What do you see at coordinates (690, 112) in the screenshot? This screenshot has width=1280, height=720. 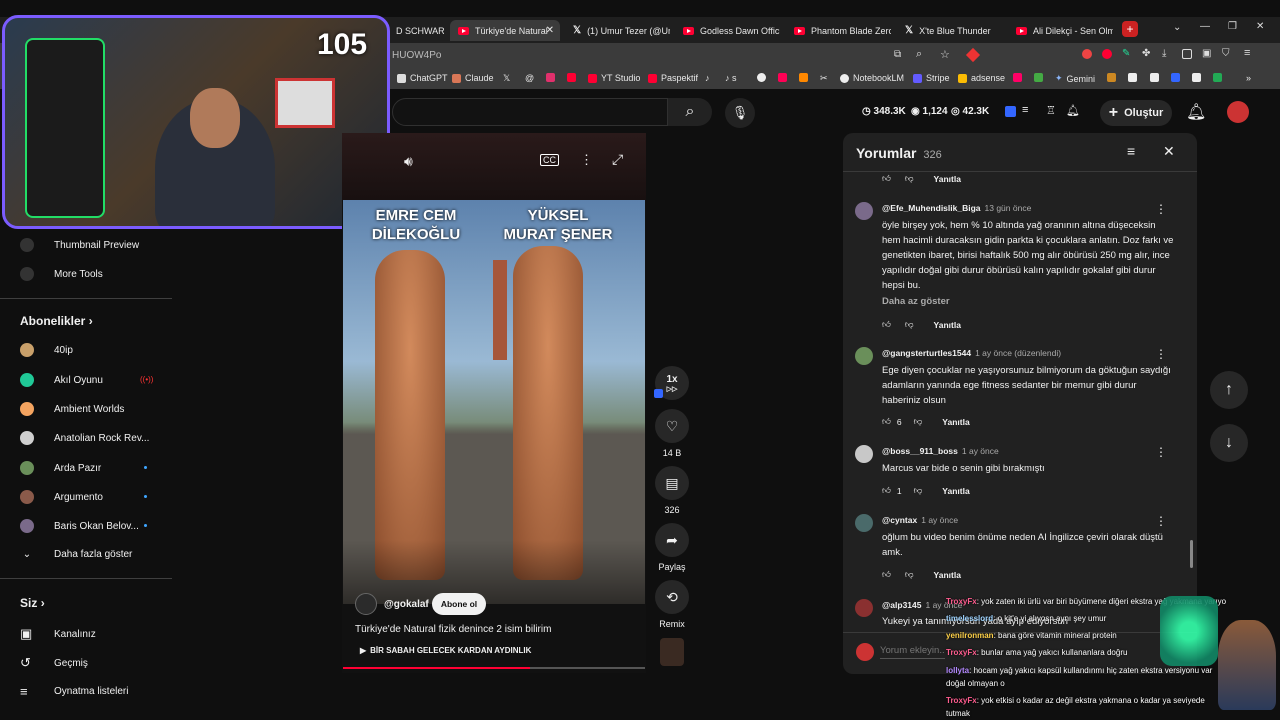 I see `search-icon: ⌕` at bounding box center [690, 112].